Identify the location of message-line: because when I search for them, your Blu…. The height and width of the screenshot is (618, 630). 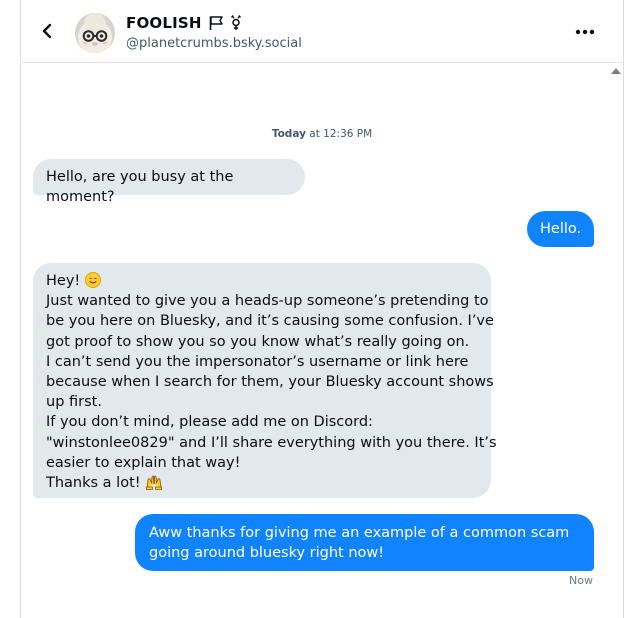
(270, 381).